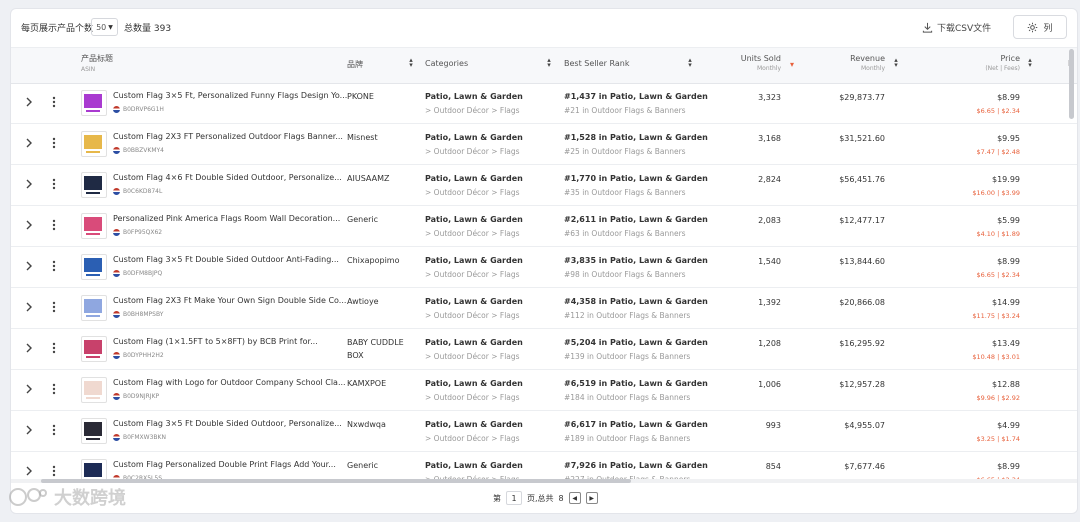 The height and width of the screenshot is (522, 1080). Describe the element at coordinates (956, 27) in the screenshot. I see `download-csv-button: 下载CSV文件` at that location.